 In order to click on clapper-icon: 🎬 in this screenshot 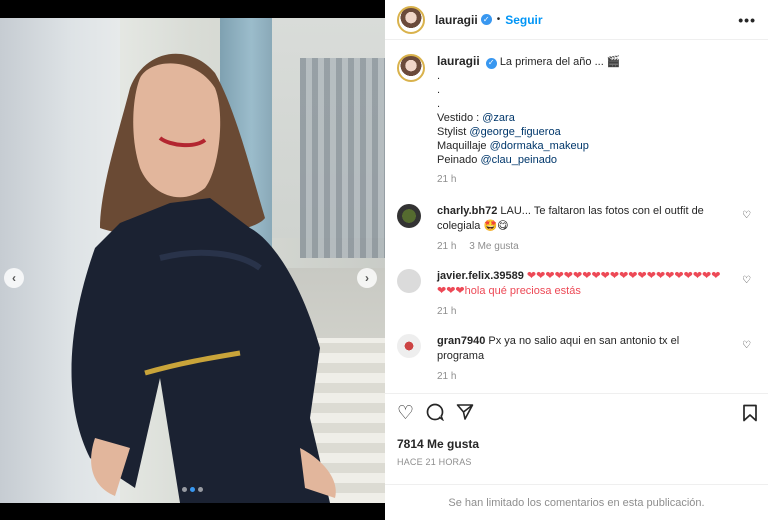, I will do `click(613, 62)`.